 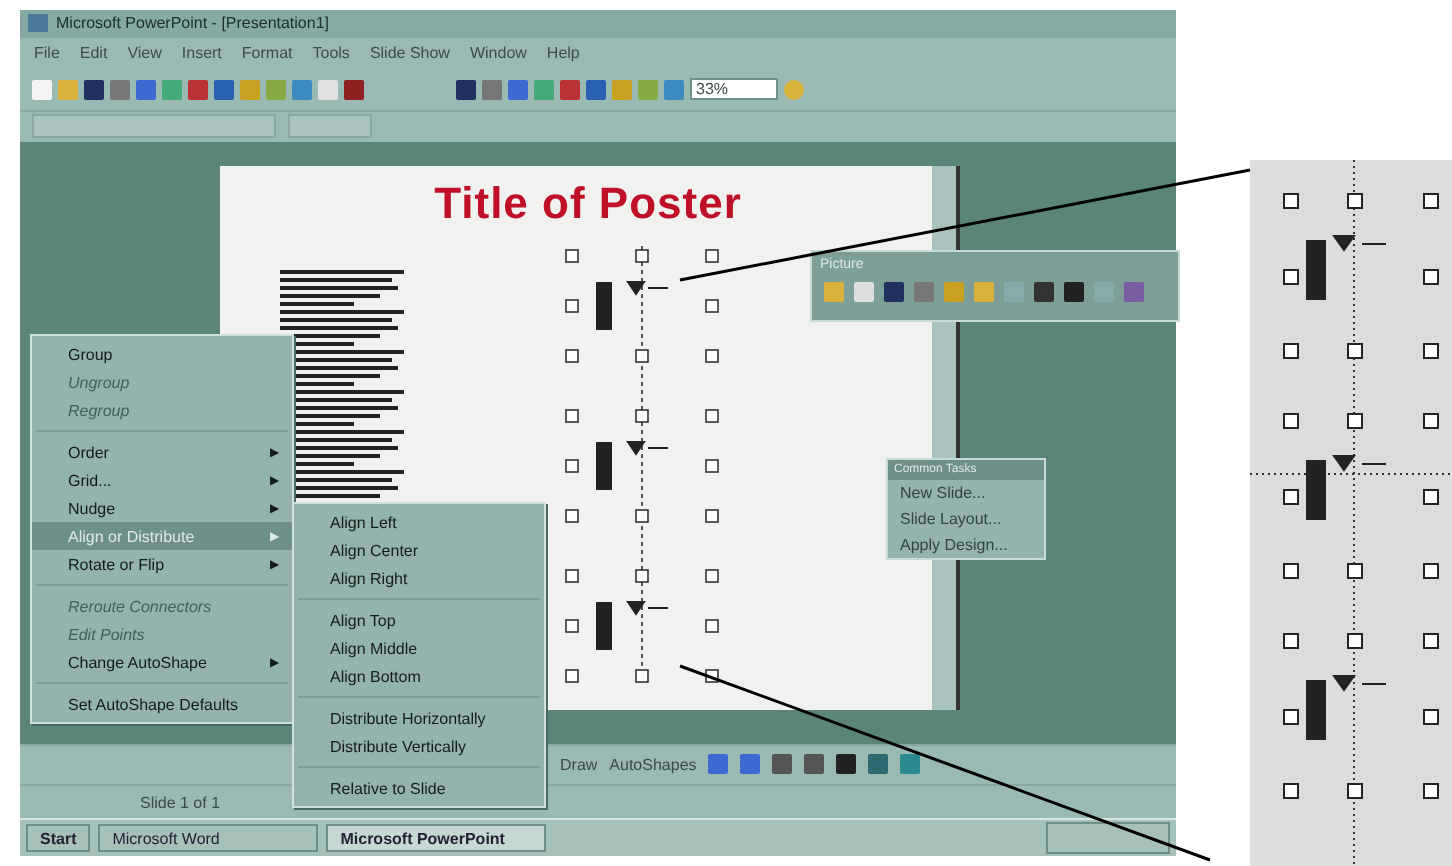 I want to click on size-field, so click(x=330, y=126).